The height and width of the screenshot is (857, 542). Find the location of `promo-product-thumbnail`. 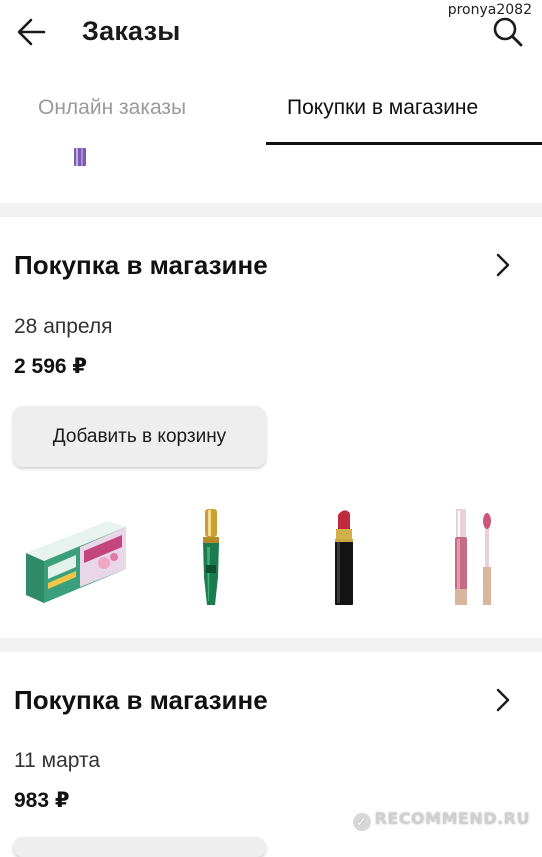

promo-product-thumbnail is located at coordinates (80, 157).